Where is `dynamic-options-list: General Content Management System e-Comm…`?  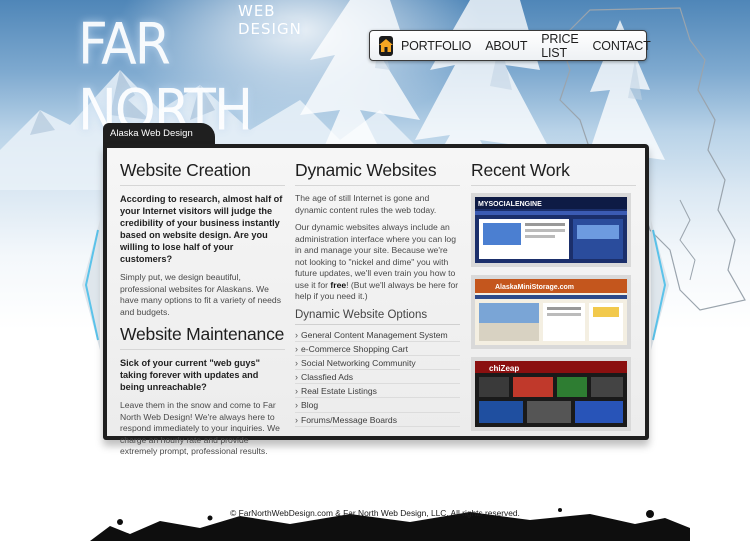 dynamic-options-list: General Content Management System e-Comm… is located at coordinates (377, 377).